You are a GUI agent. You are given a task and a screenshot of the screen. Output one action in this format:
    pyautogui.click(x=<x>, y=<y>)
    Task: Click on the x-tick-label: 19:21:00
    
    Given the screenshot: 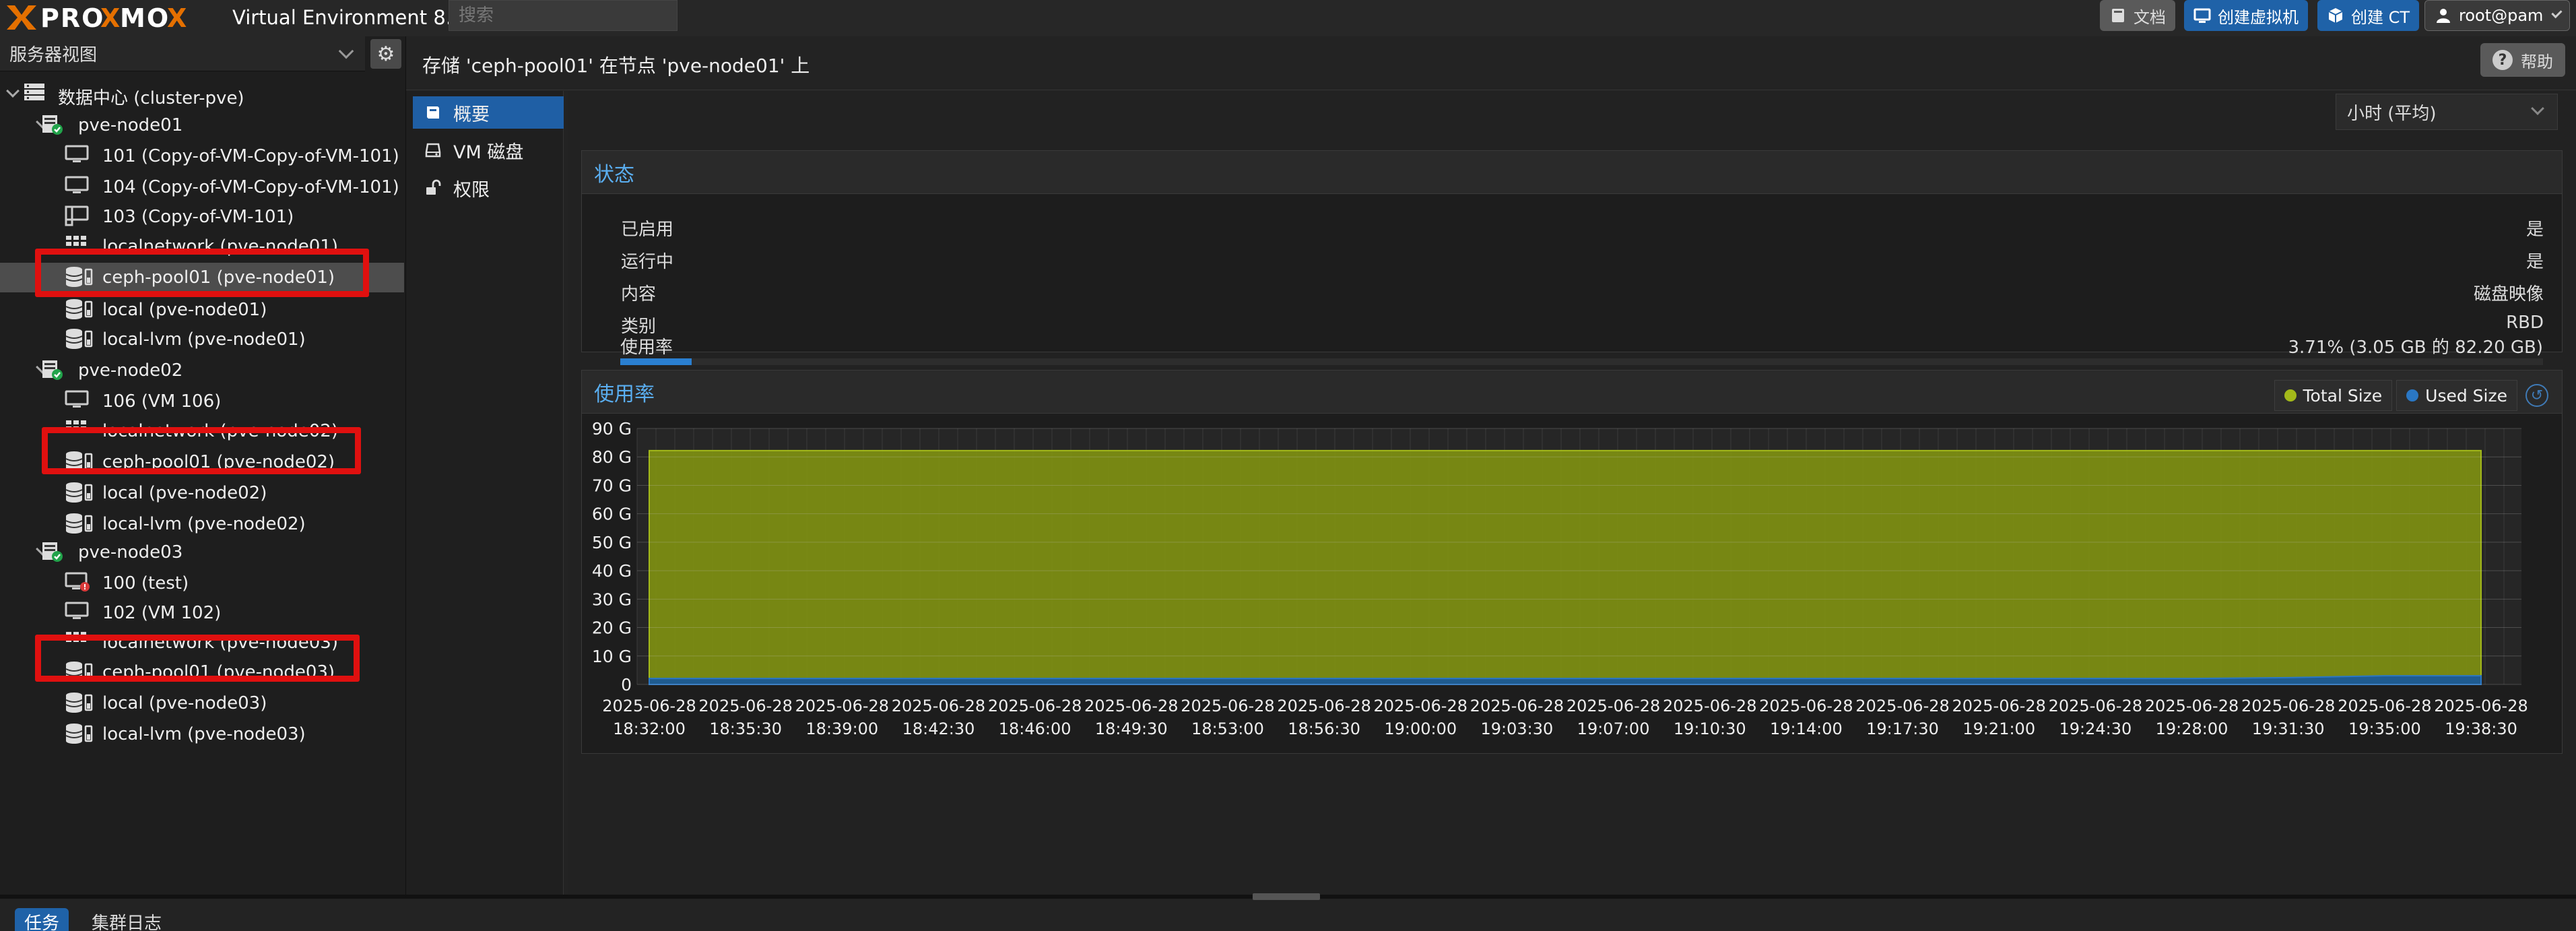 What is the action you would take?
    pyautogui.click(x=1998, y=728)
    